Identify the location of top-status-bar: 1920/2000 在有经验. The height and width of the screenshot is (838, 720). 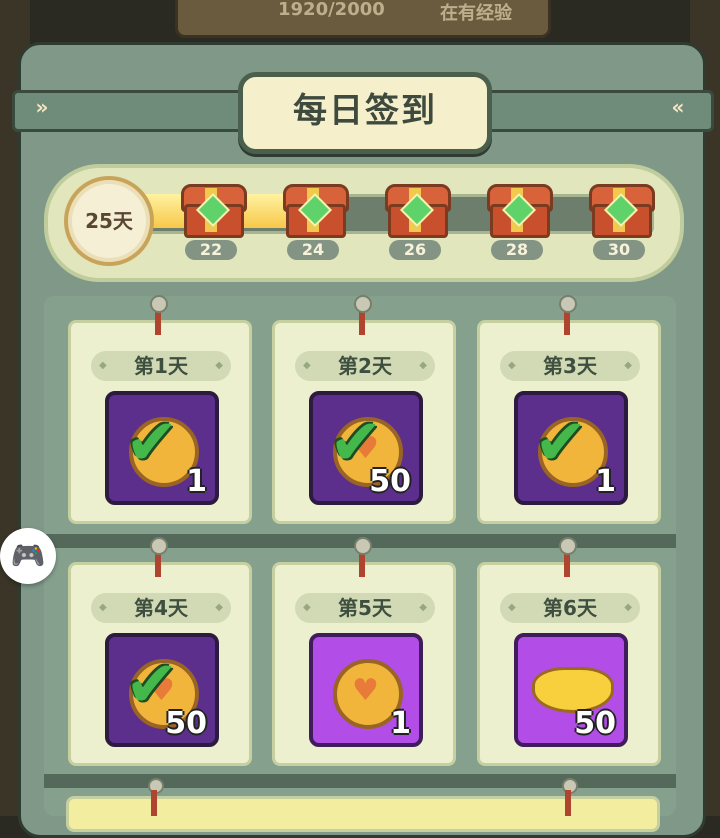
(363, 19).